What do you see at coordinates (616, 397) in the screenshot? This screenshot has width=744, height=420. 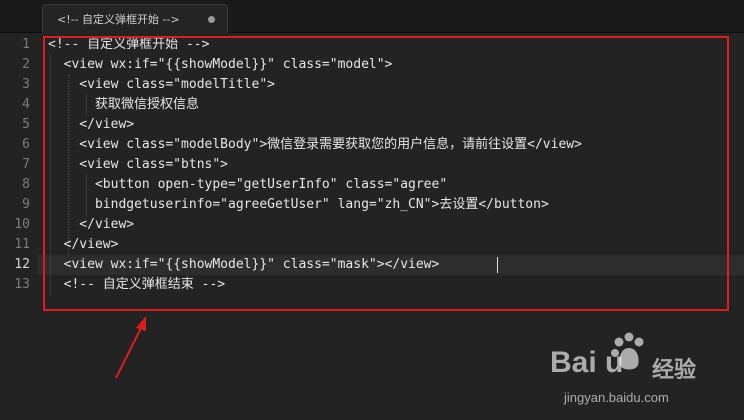 I see `watermark-url: jingyan.baidu.com` at bounding box center [616, 397].